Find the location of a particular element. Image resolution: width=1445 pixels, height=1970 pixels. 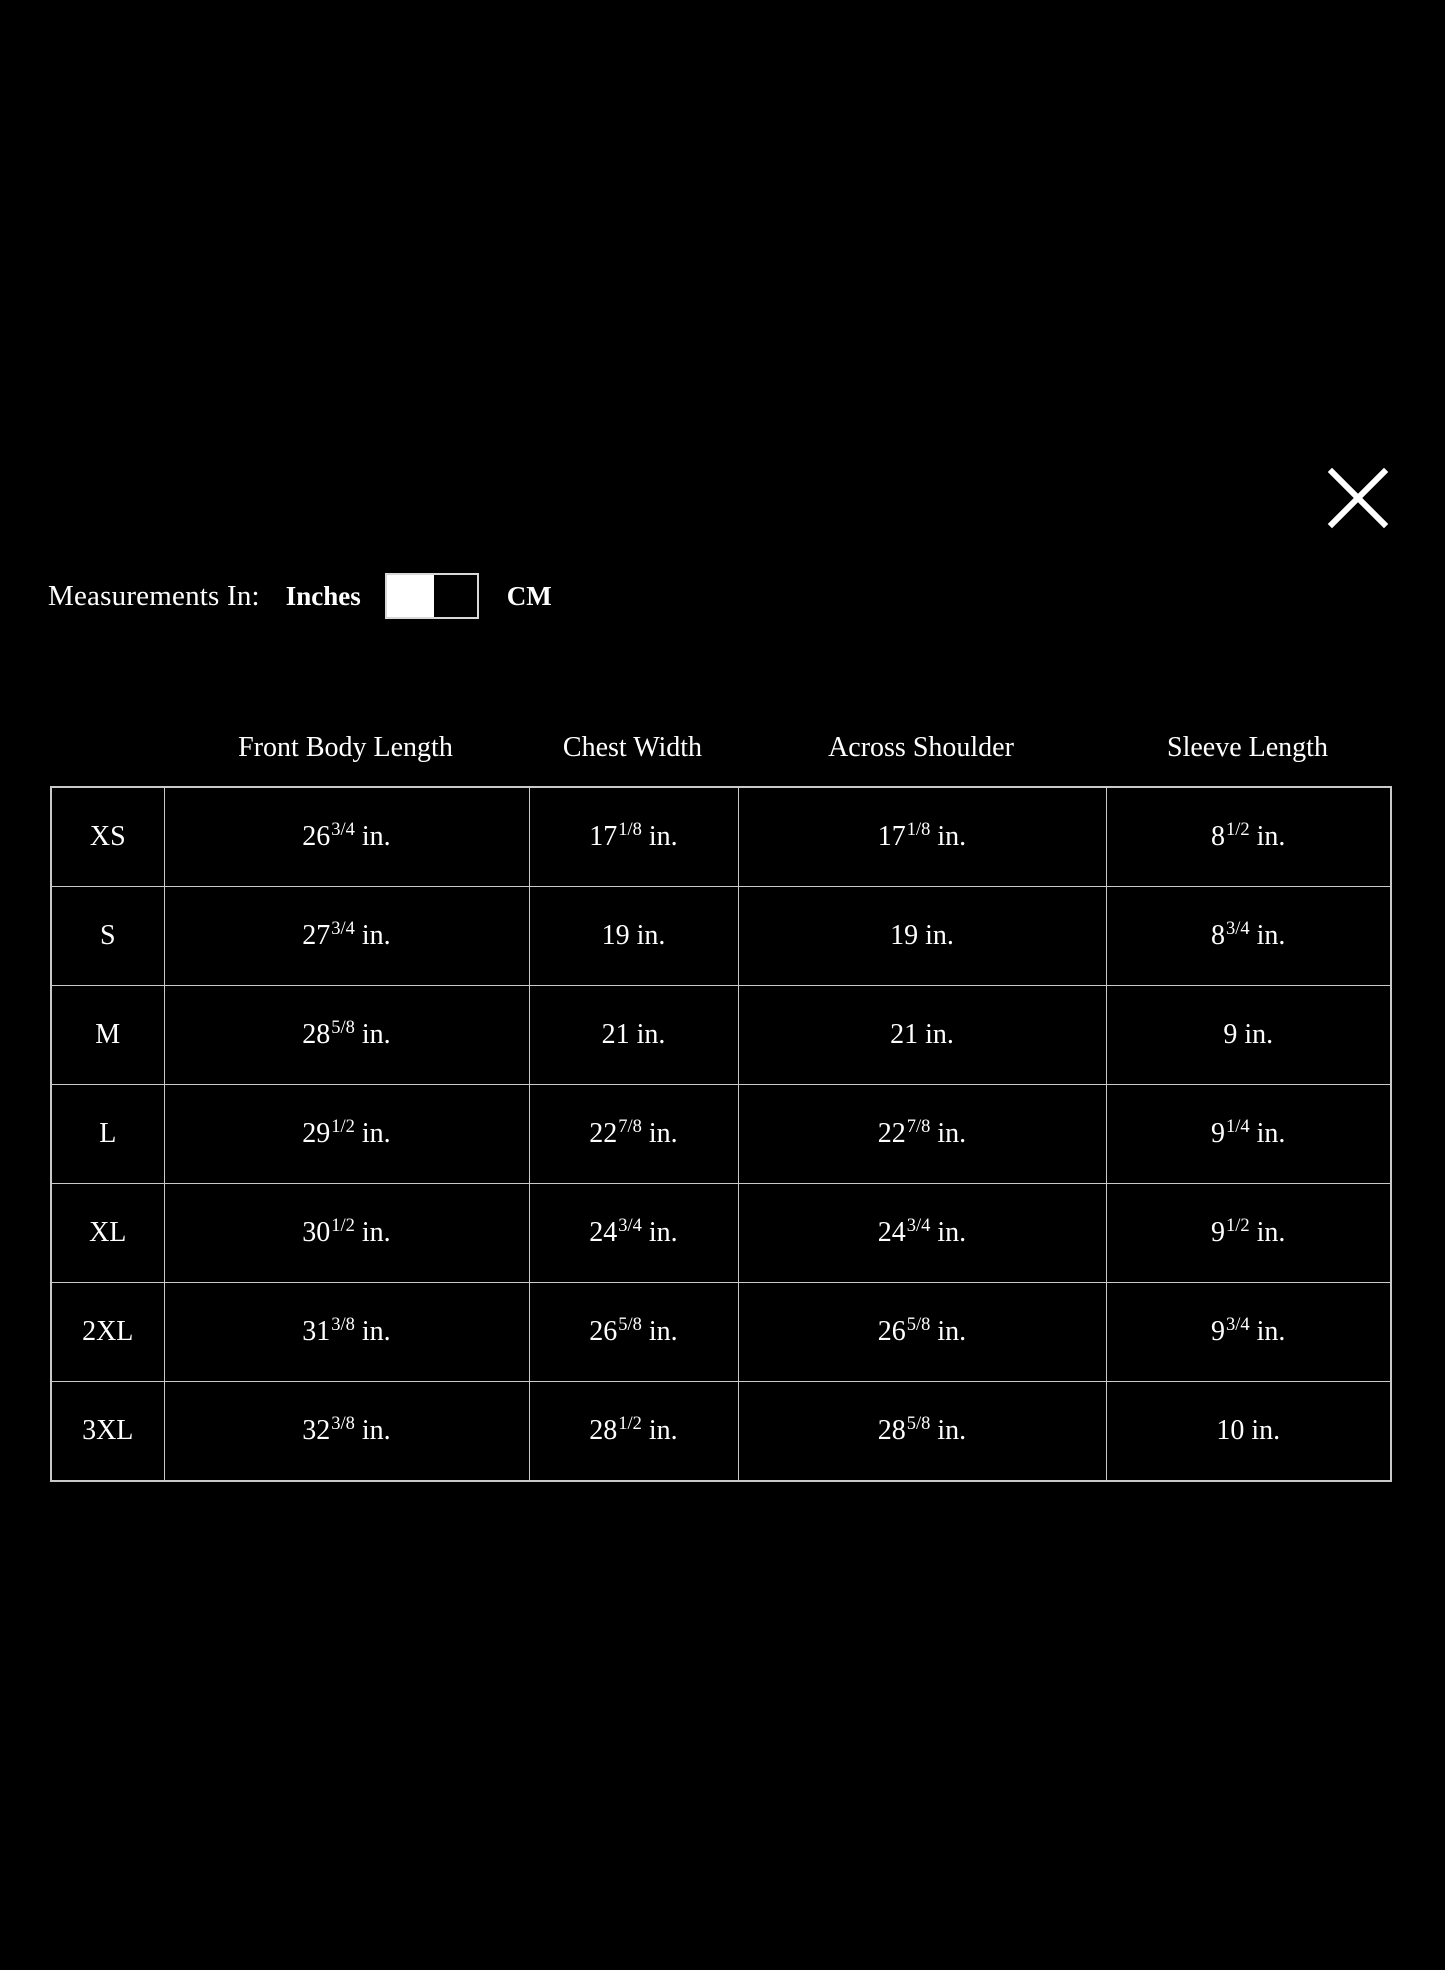

measurement-whole: 26 is located at coordinates (891, 1331).